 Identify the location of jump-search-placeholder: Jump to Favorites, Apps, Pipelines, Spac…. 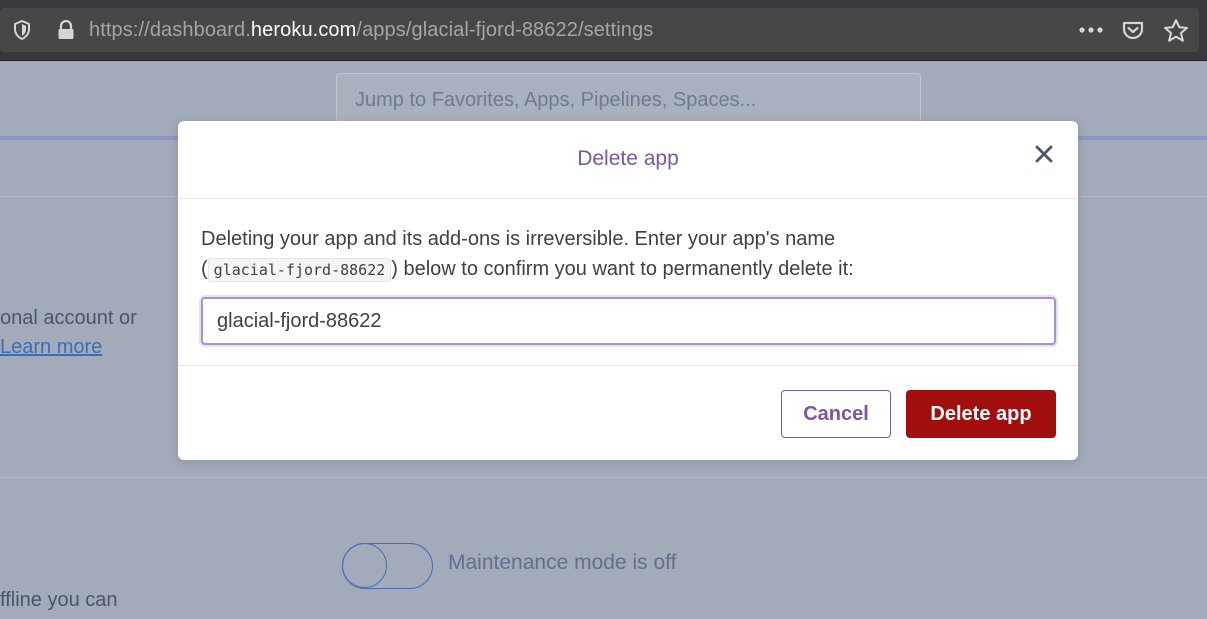
(556, 100).